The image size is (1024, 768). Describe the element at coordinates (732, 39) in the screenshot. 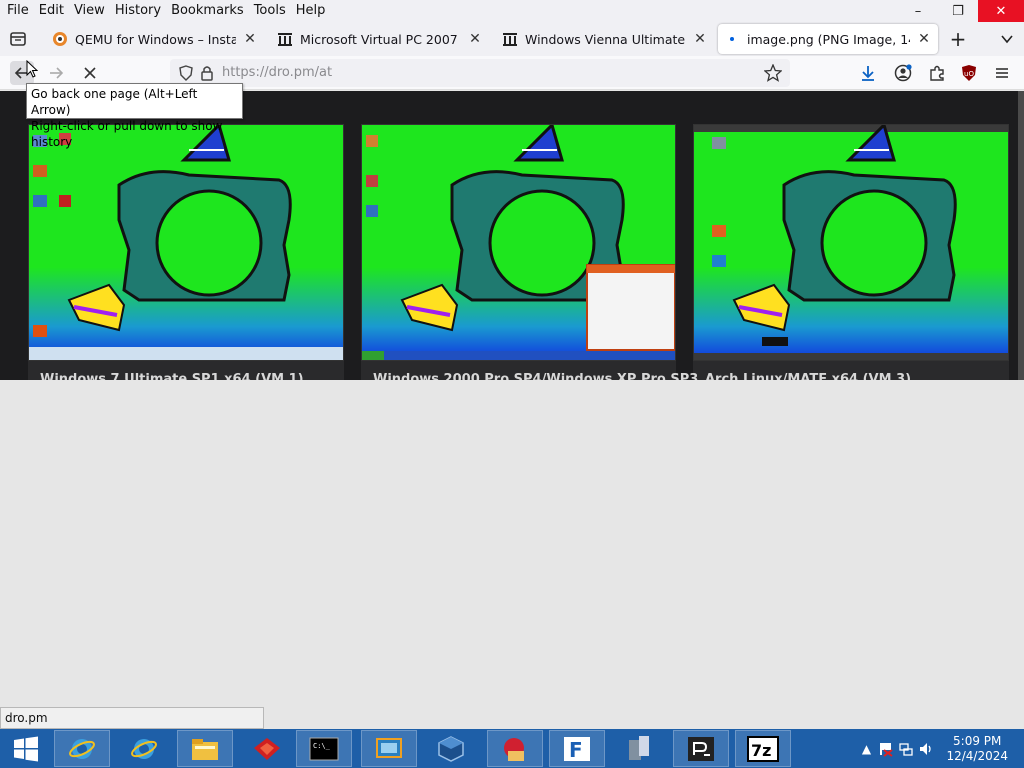

I see `dot-icon` at that location.